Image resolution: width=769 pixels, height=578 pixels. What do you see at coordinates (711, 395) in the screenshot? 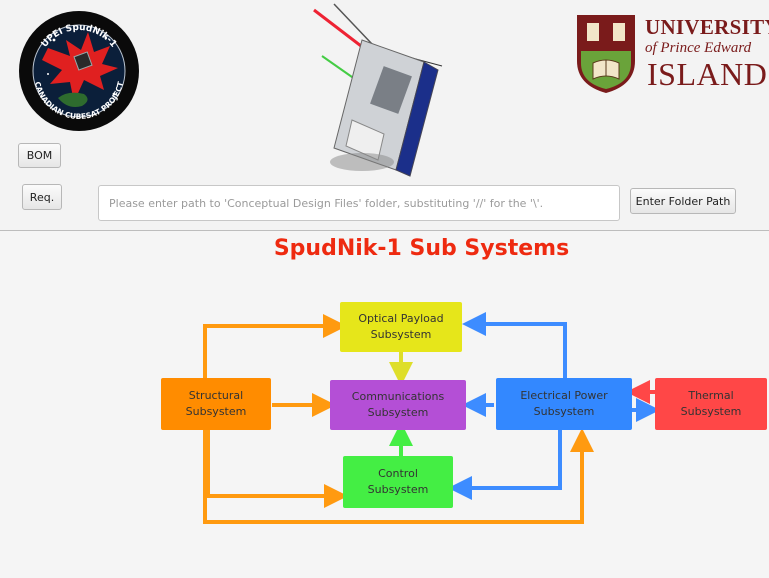
I see `box-label-line1: Thermal` at bounding box center [711, 395].